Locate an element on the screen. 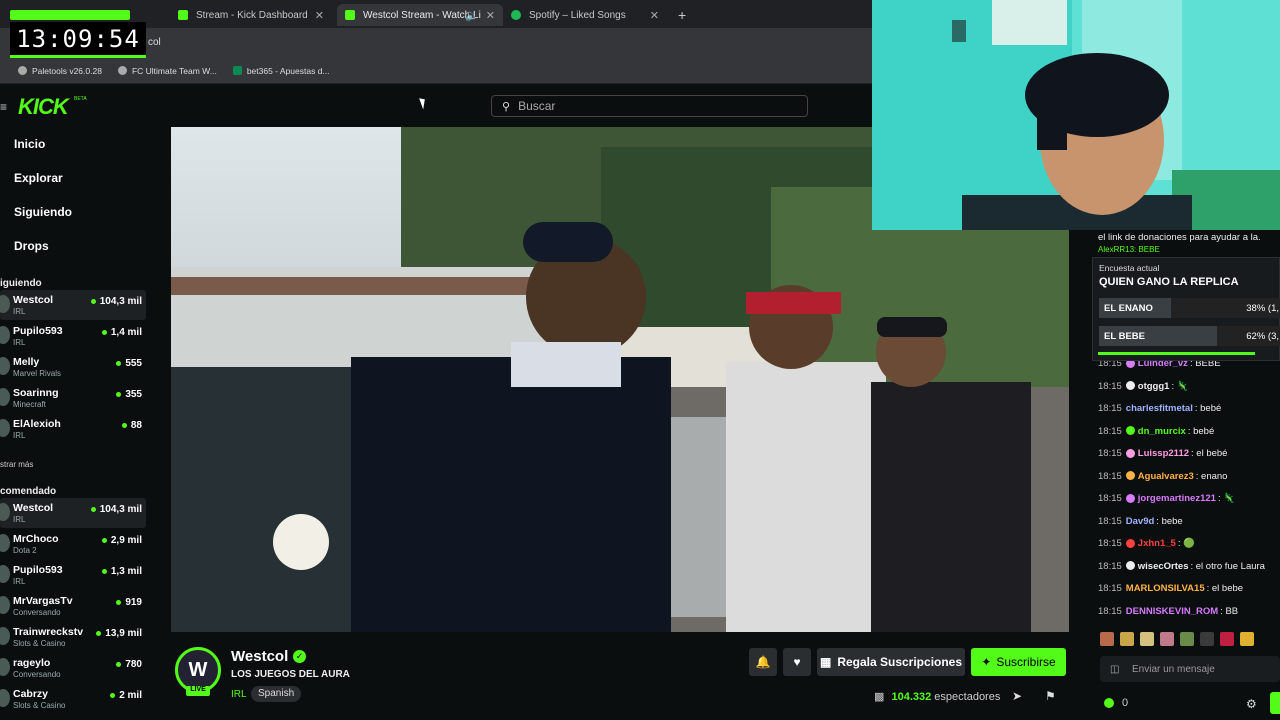  chat-username: charlesfitmetal is located at coordinates (1159, 408).